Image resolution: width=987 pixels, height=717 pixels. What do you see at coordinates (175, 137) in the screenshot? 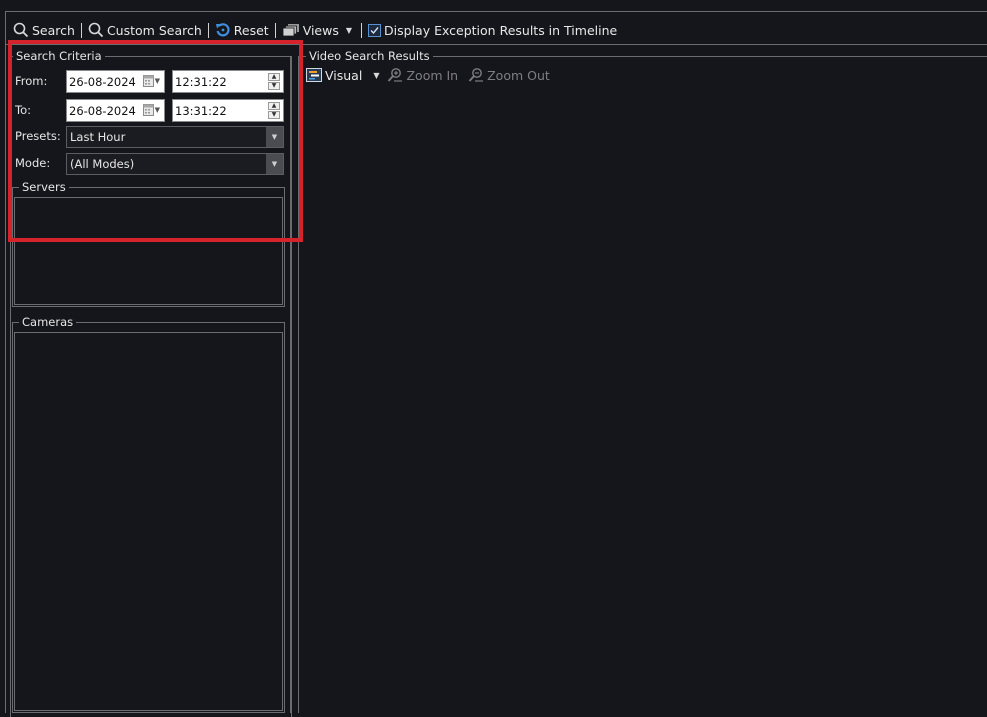
I see `presets-dropdown: Last Hour ▼` at bounding box center [175, 137].